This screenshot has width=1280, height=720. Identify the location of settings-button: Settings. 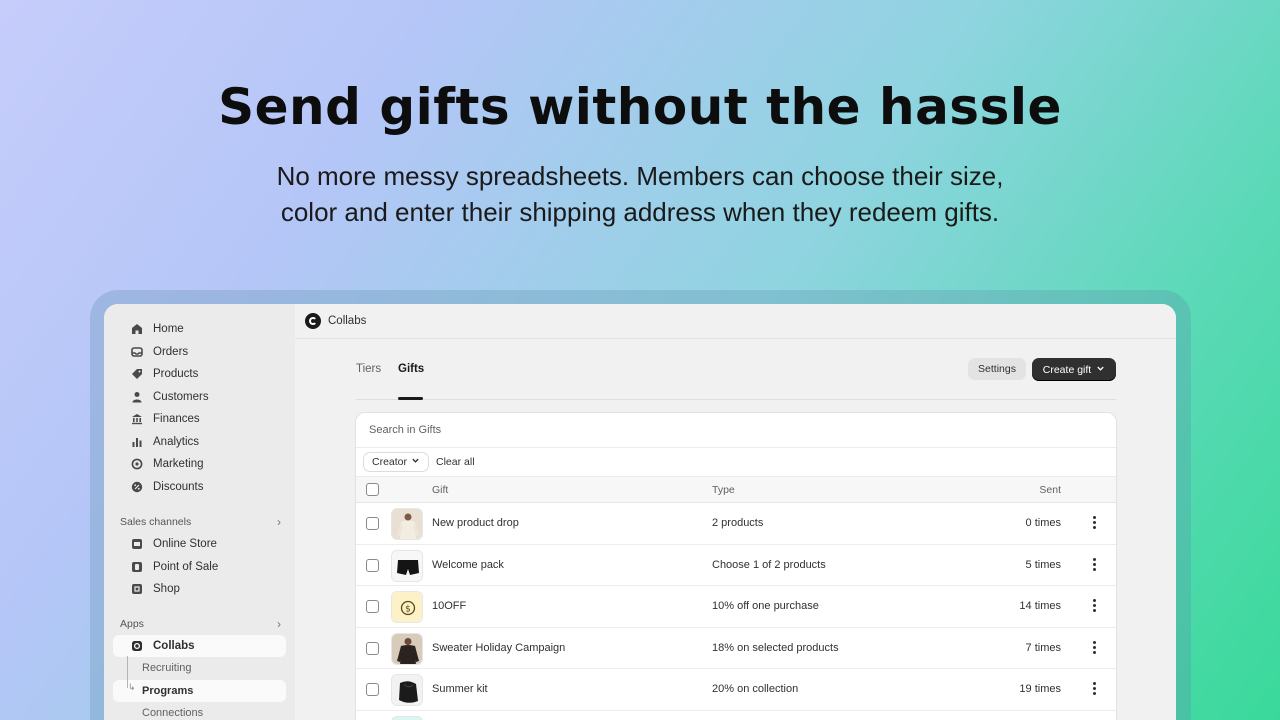
(997, 369).